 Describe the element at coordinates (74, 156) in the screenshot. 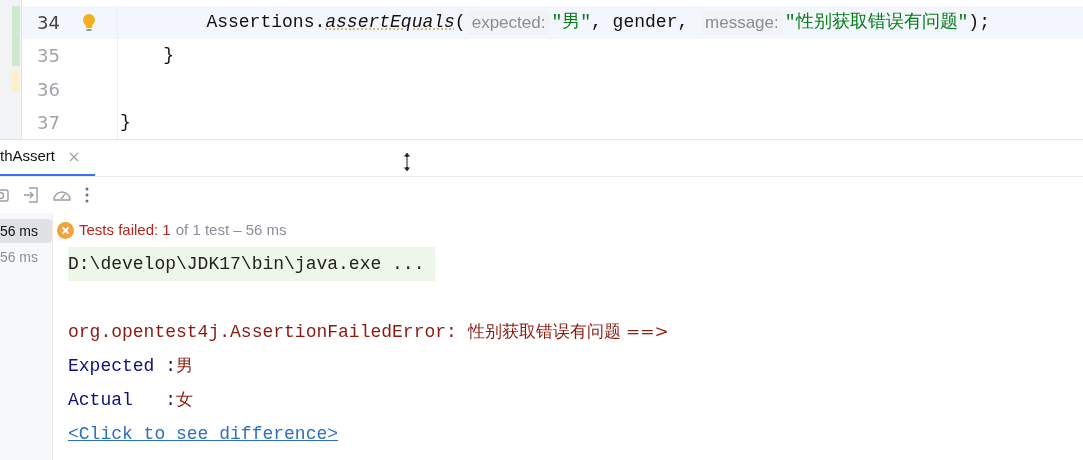

I see `close-icon` at that location.